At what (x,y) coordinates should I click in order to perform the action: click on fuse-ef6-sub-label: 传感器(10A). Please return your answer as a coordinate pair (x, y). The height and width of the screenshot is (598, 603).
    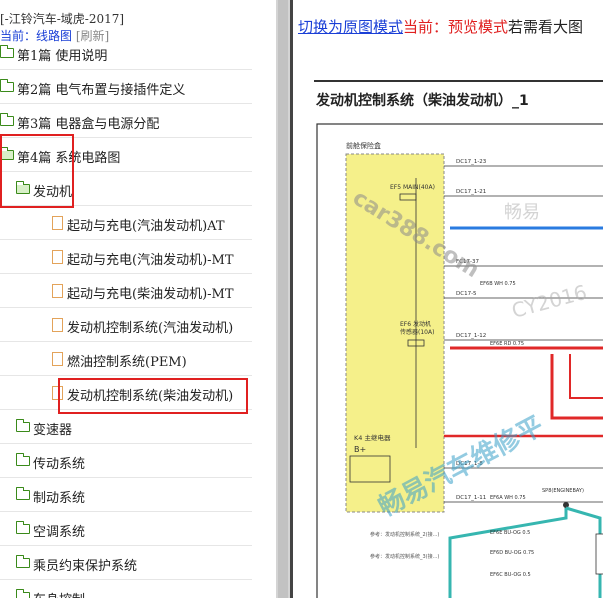
    Looking at the image, I should click on (417, 332).